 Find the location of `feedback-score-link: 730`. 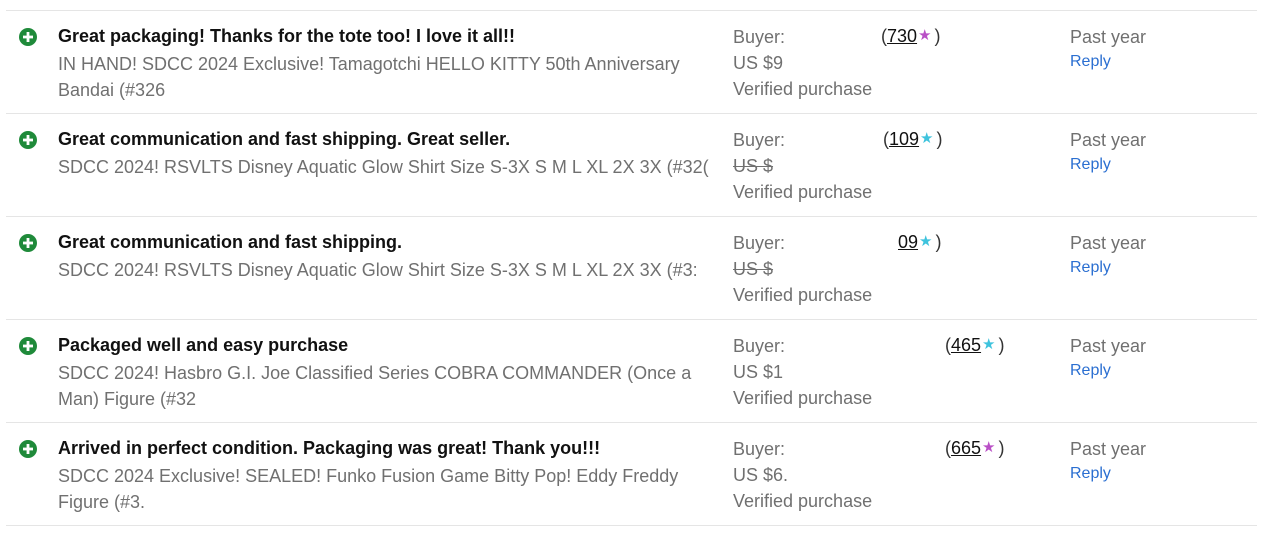

feedback-score-link: 730 is located at coordinates (902, 36).